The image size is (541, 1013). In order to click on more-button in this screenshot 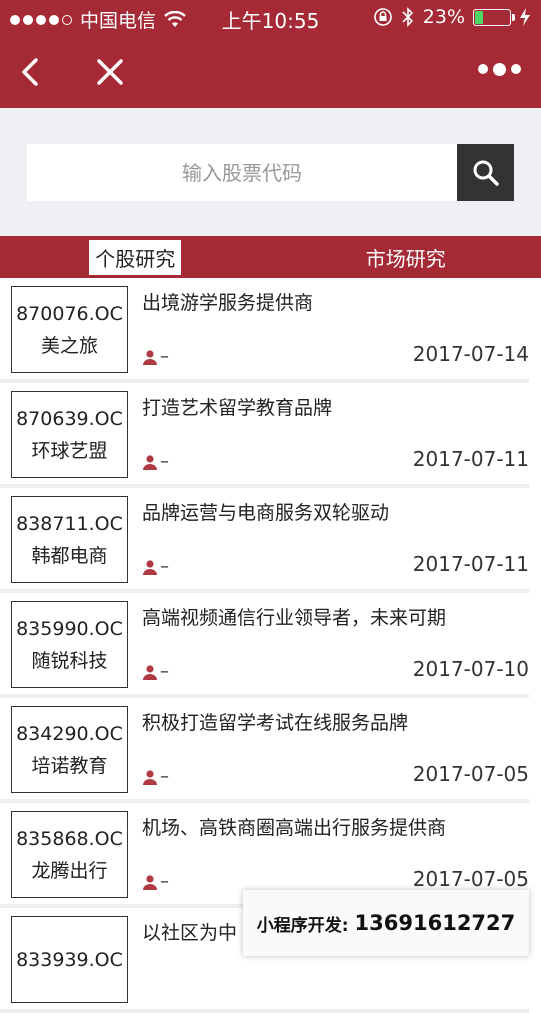, I will do `click(499, 70)`.